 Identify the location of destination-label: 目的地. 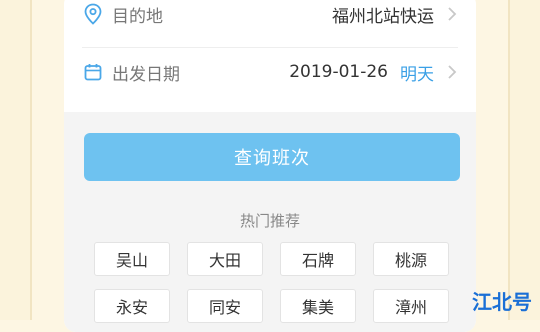
(137, 16).